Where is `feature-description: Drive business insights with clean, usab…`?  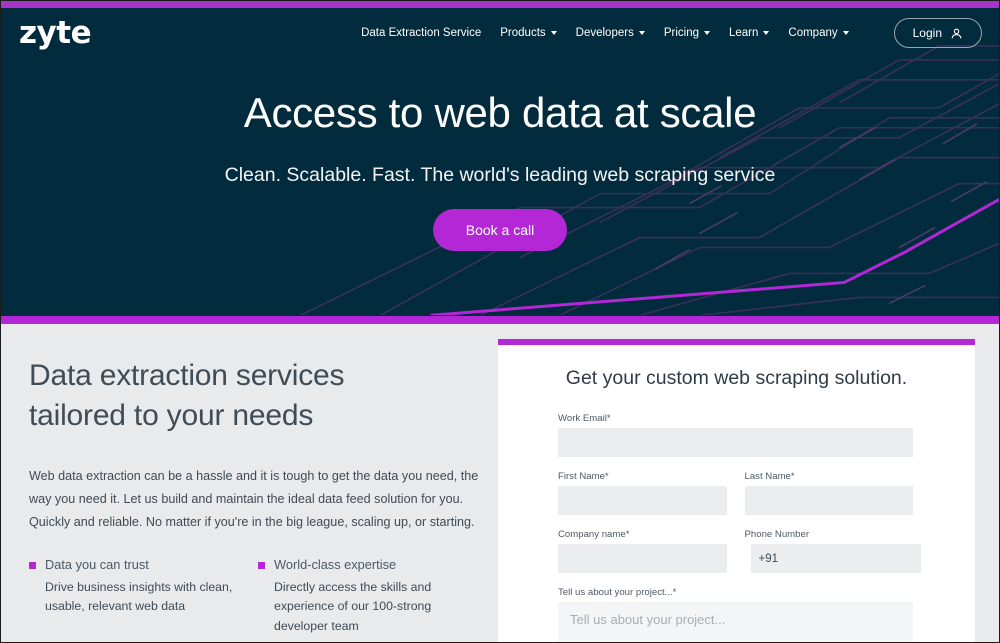
feature-description: Drive business insights with clean, usab… is located at coordinates (139, 596).